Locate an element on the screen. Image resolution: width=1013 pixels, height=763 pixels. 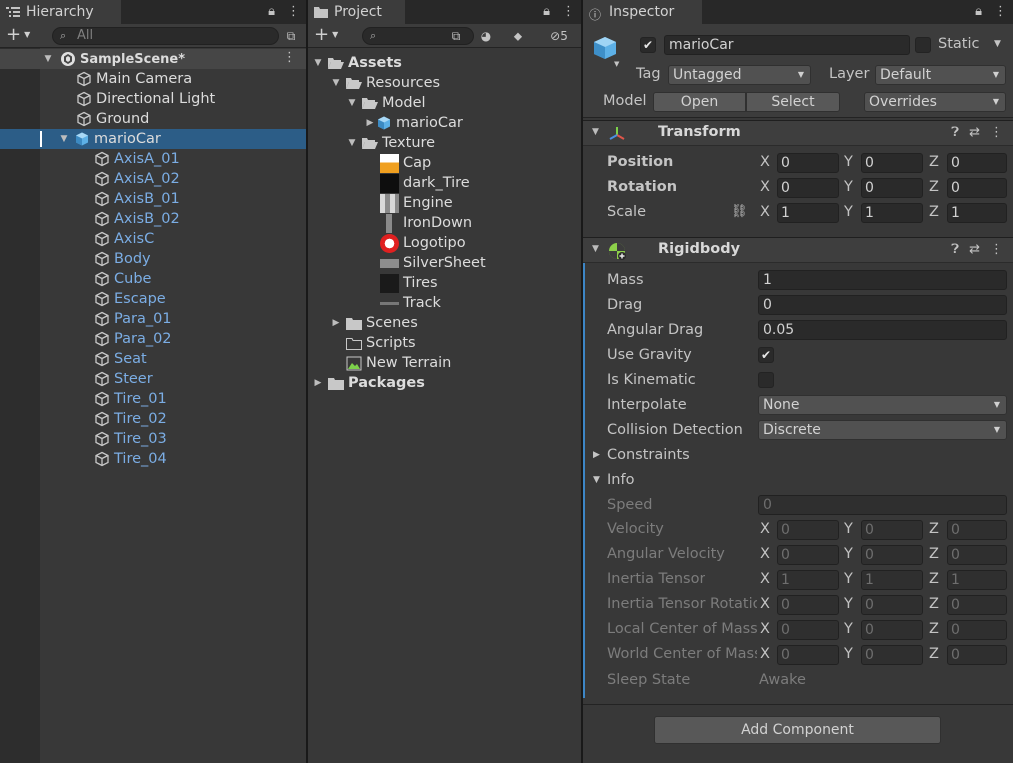
hierarchy-item-selected: ▼ marioCar is located at coordinates (153, 139).